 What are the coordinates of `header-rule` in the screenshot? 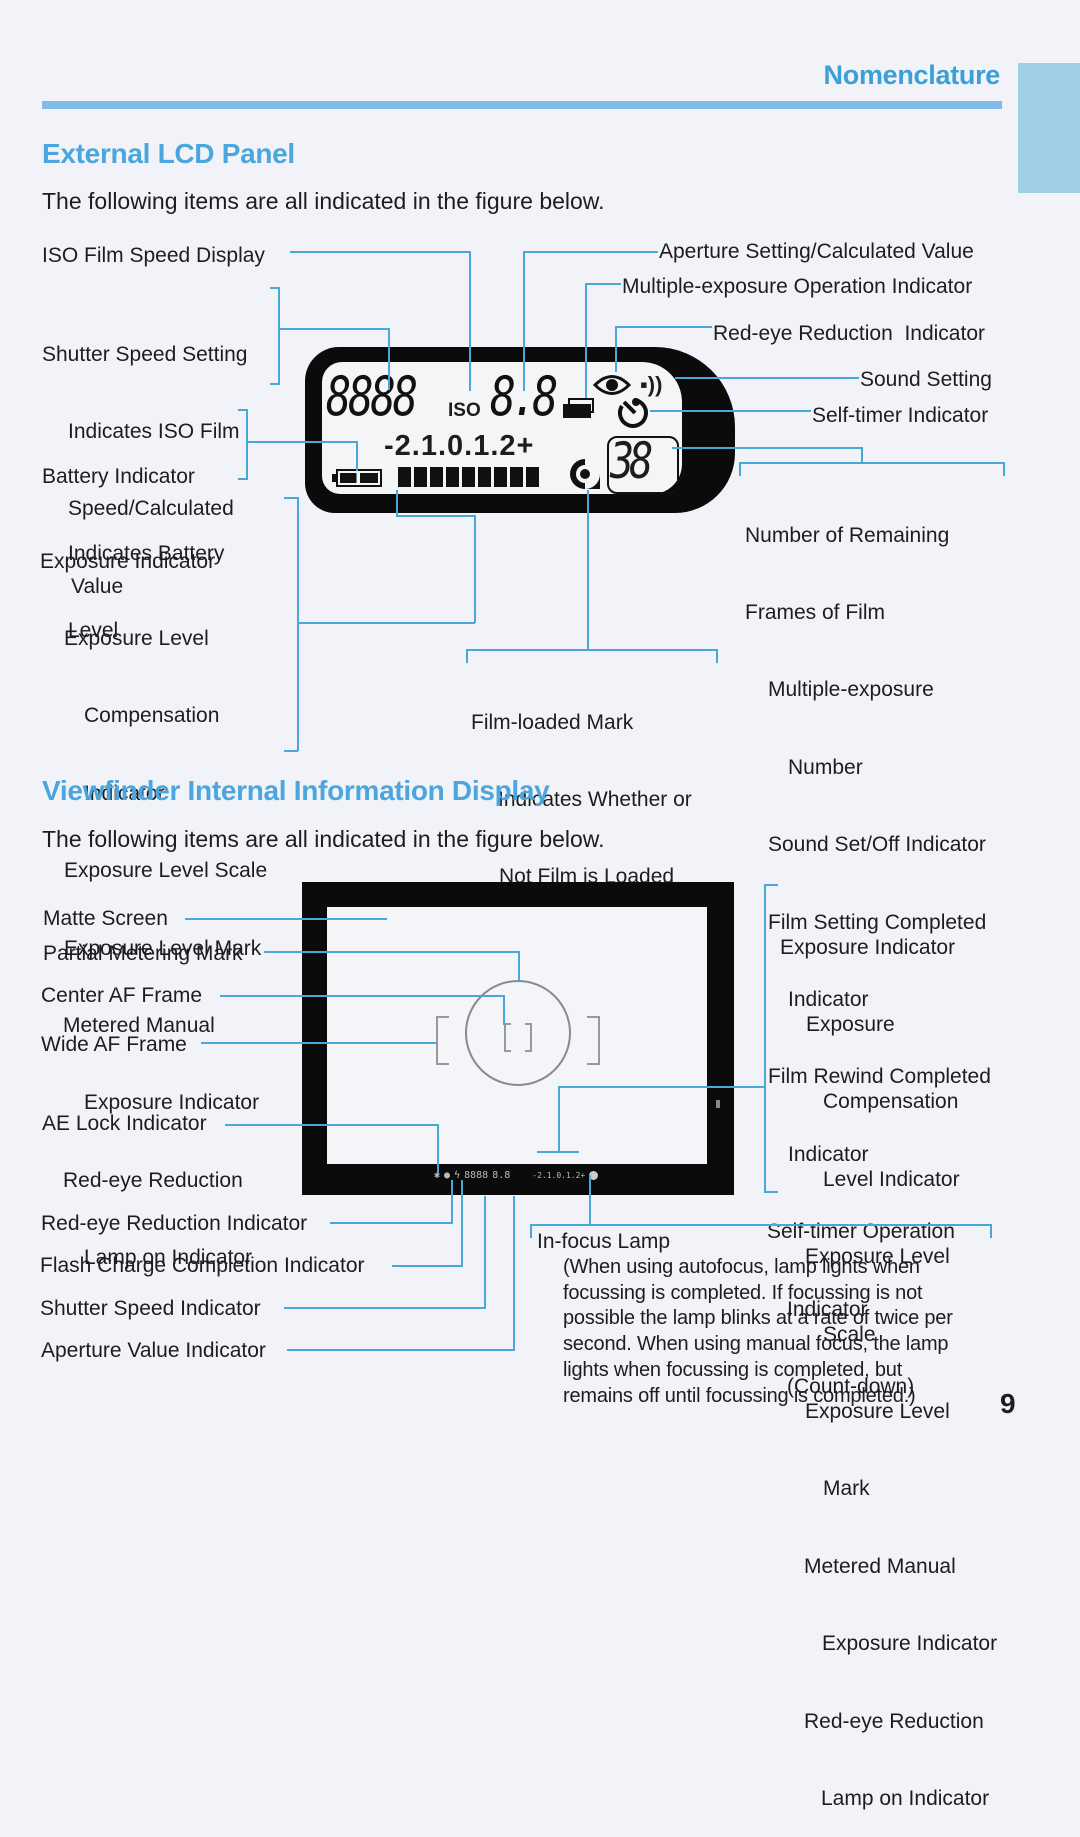 It's located at (522, 105).